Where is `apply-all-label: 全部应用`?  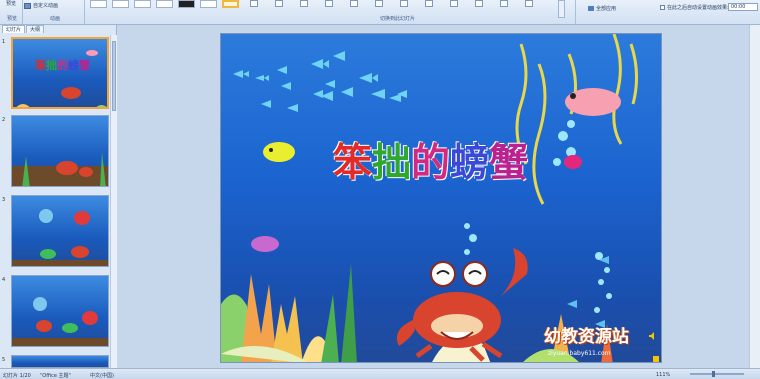 apply-all-label: 全部应用 is located at coordinates (606, 9).